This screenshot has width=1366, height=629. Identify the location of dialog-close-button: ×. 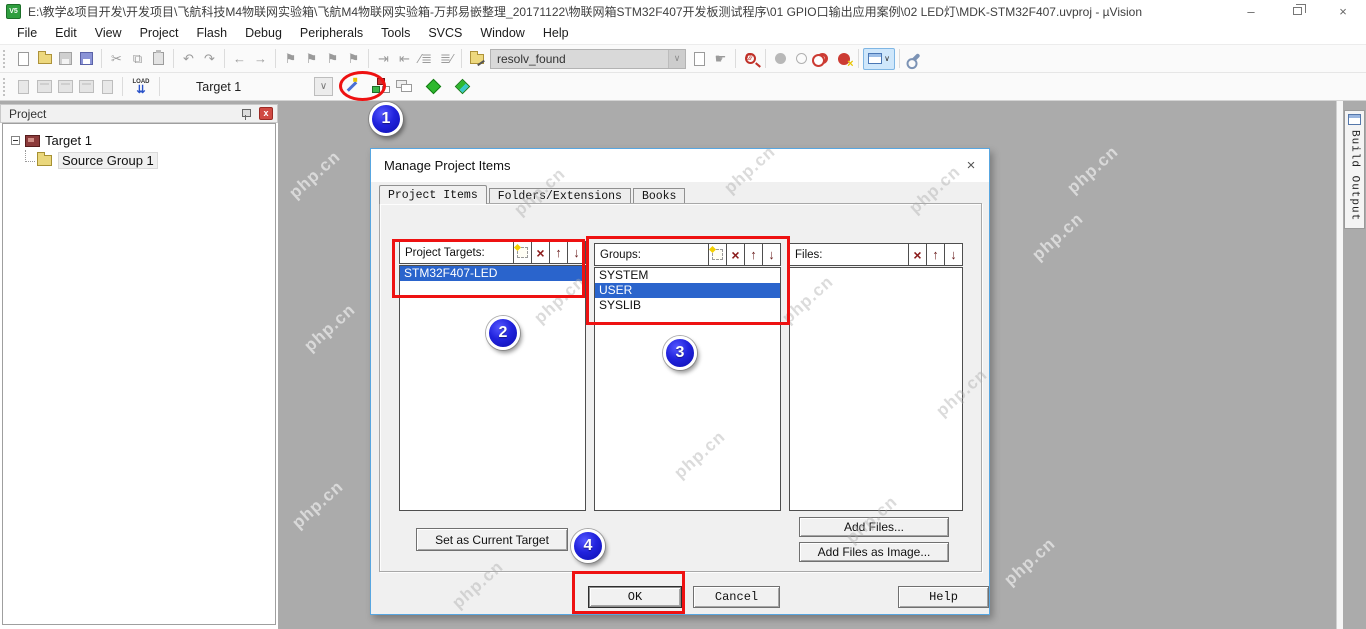
(971, 165).